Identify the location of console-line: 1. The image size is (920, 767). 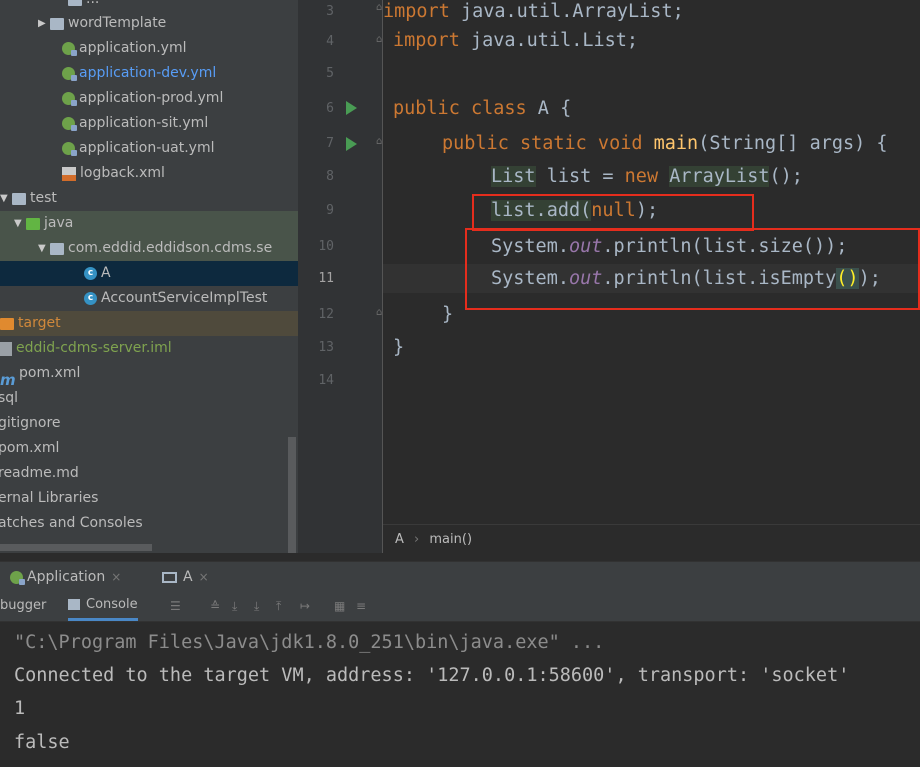
(20, 708).